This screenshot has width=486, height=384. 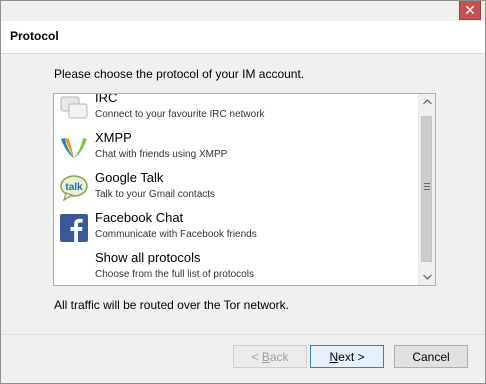 I want to click on protocol-description: Connect to your favourite IRC network, so click(x=180, y=114).